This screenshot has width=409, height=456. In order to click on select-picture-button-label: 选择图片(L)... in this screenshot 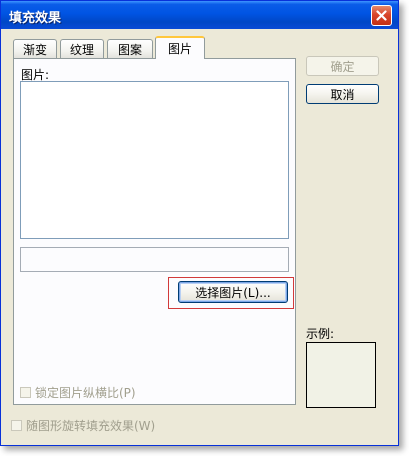, I will do `click(233, 292)`.